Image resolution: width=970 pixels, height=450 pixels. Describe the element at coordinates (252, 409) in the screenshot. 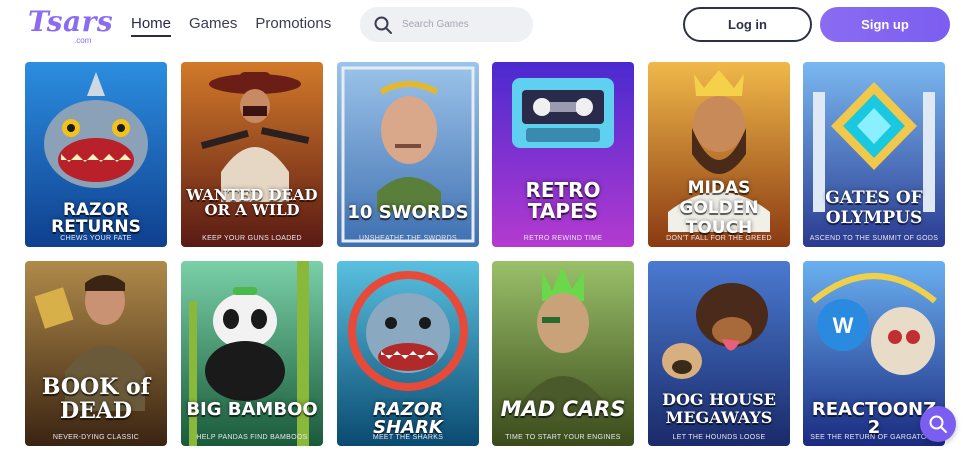

I see `game-title: BIG BAMBOO` at that location.